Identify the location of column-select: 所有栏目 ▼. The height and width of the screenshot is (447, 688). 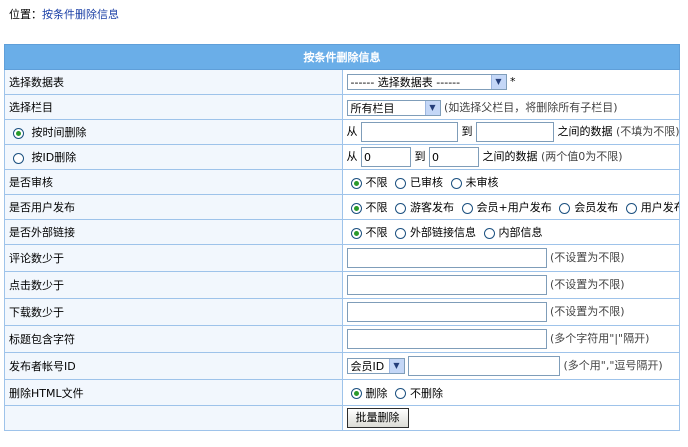
(393, 107).